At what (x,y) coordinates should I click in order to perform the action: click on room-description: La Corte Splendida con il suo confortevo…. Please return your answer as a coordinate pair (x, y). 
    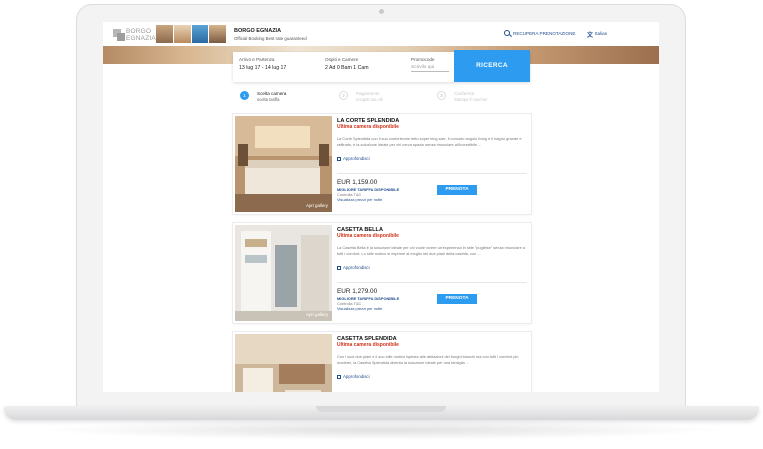
    Looking at the image, I should click on (429, 141).